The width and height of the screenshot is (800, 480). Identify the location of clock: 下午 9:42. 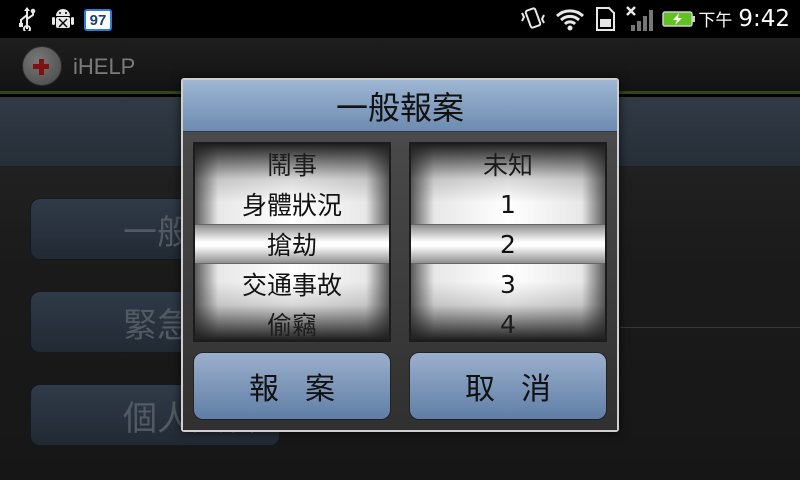
(744, 20).